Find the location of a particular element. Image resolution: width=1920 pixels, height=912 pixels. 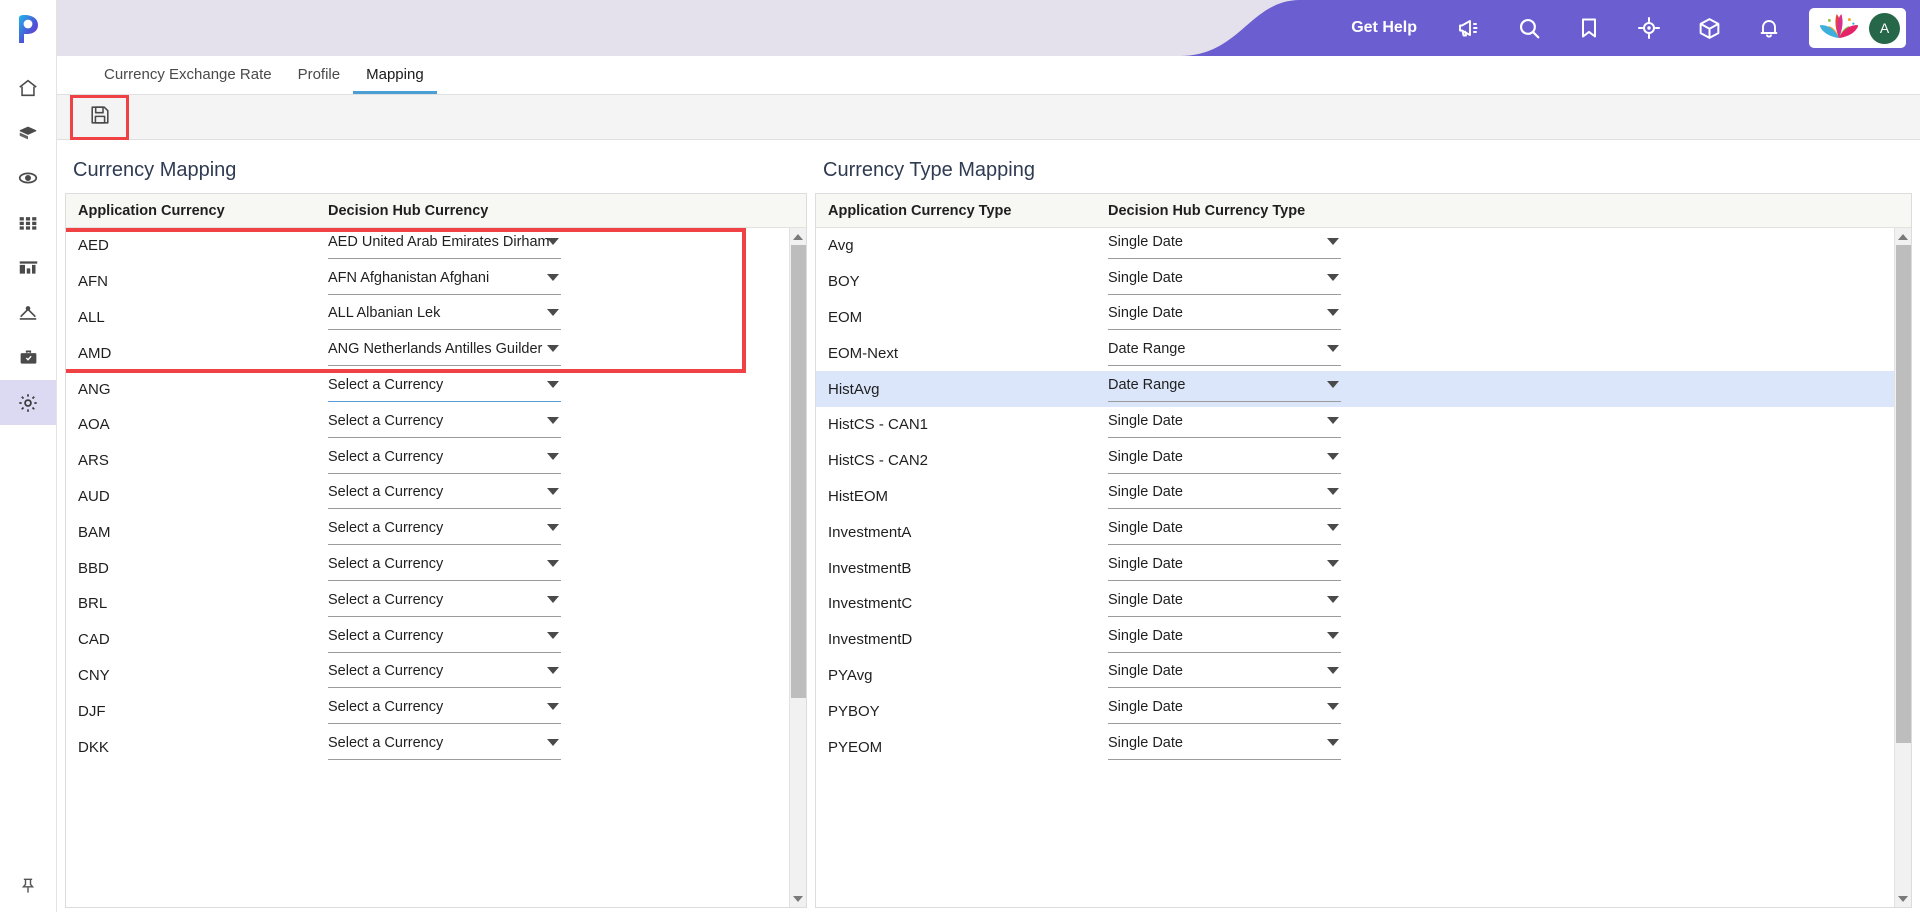

table-row: InvestmentD Single Date is located at coordinates (1363, 640).